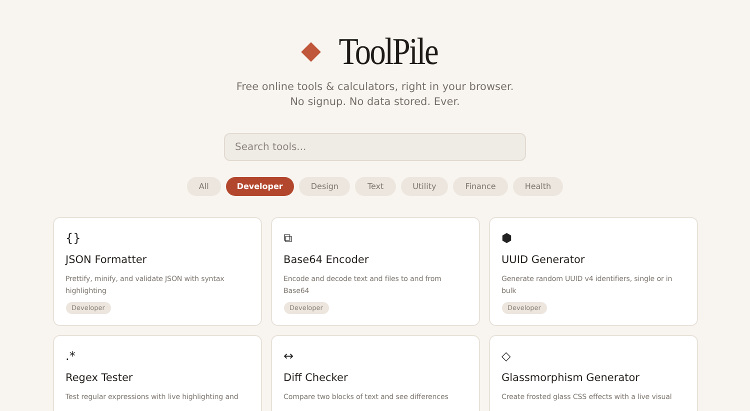 This screenshot has height=411, width=750. Describe the element at coordinates (375, 186) in the screenshot. I see `filter-chip: Text` at that location.